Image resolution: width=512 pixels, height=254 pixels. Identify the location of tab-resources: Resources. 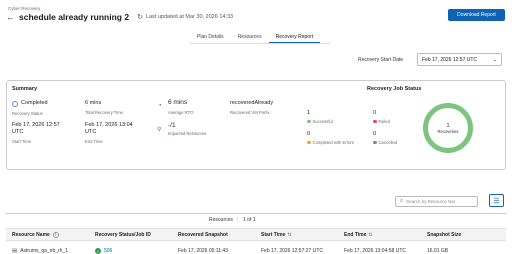
(250, 38).